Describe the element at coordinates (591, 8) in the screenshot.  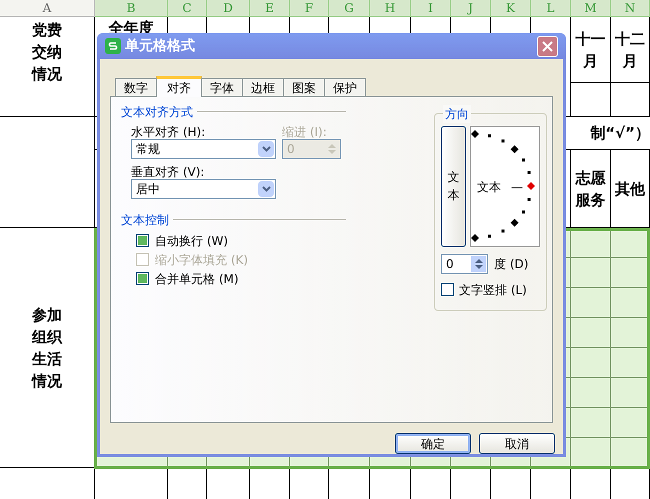
I see `column-header: M` at that location.